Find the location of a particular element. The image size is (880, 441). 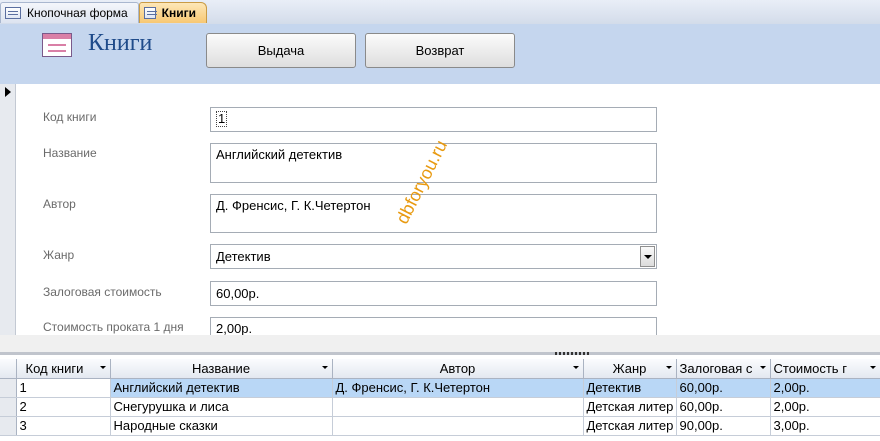

cell-author: Д. Френсис, Г. К.Четертон is located at coordinates (458, 388).